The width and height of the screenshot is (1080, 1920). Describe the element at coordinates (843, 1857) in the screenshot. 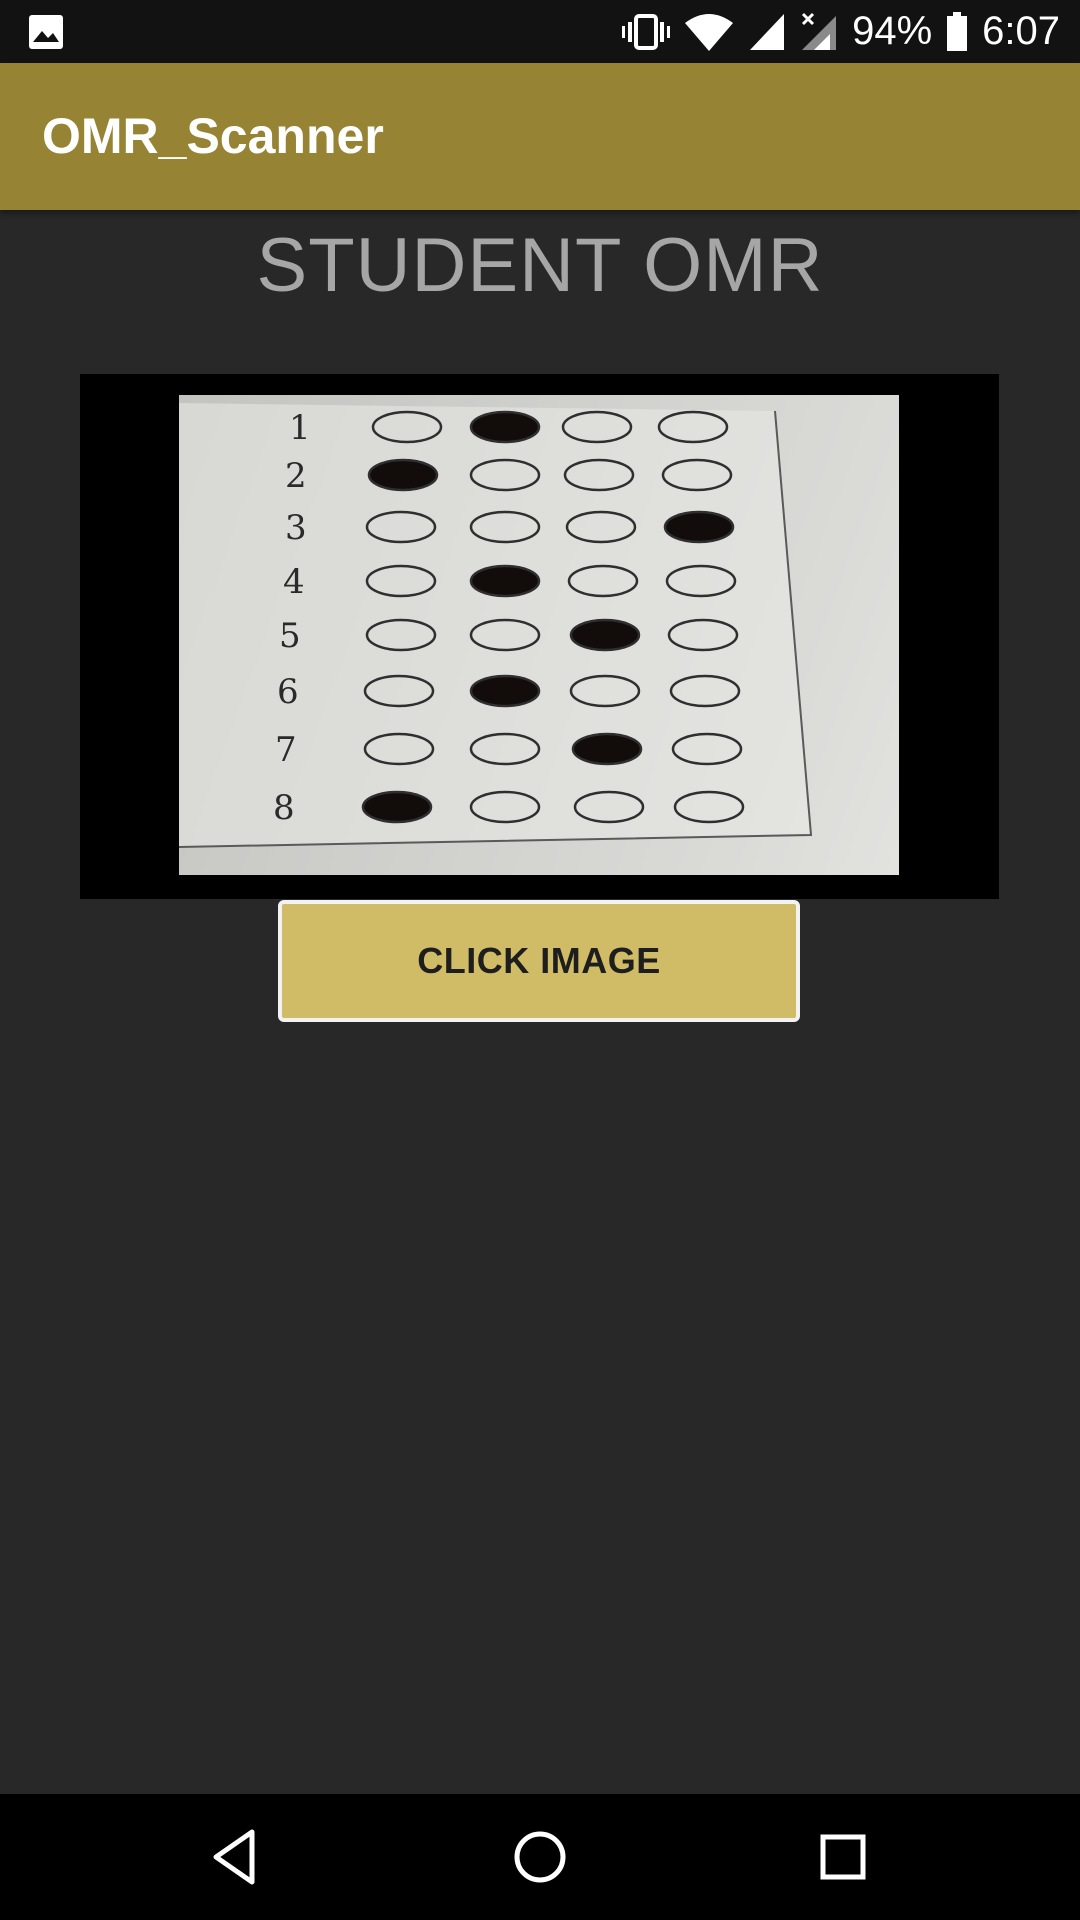

I see `recents-icon` at that location.